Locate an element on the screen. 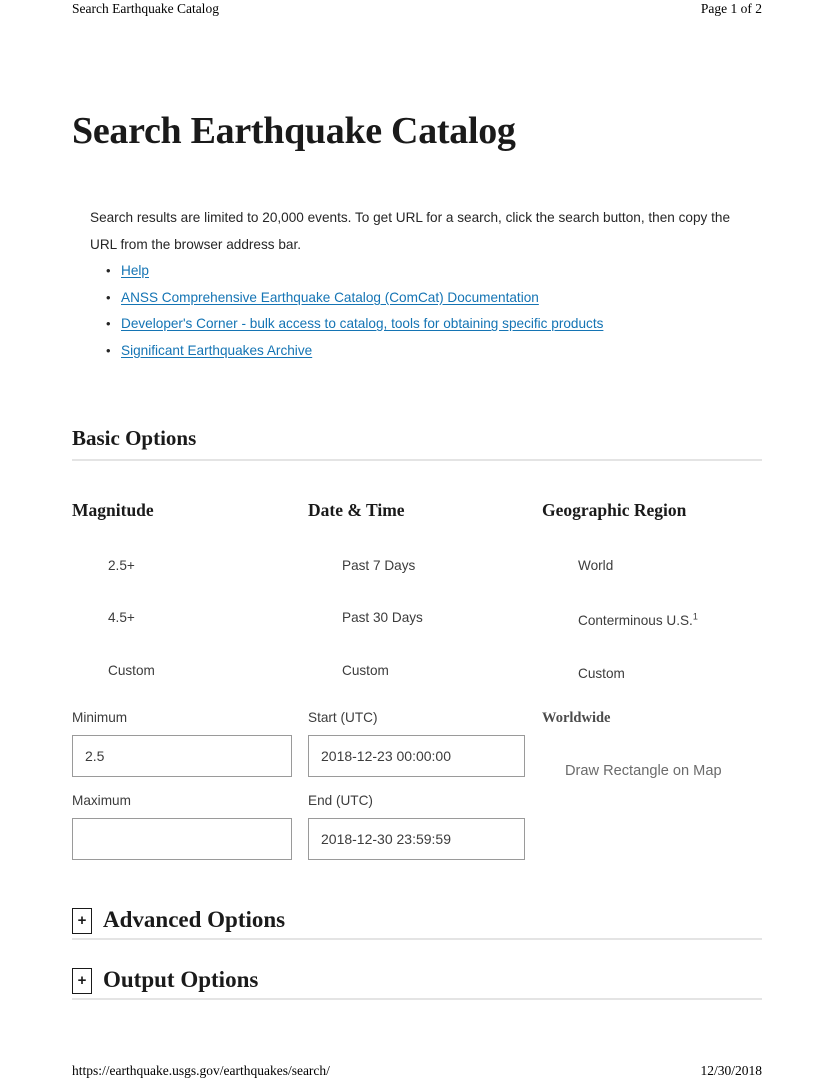 The height and width of the screenshot is (1079, 834). advanced-options-section: + Advanced Options is located at coordinates (417, 923).